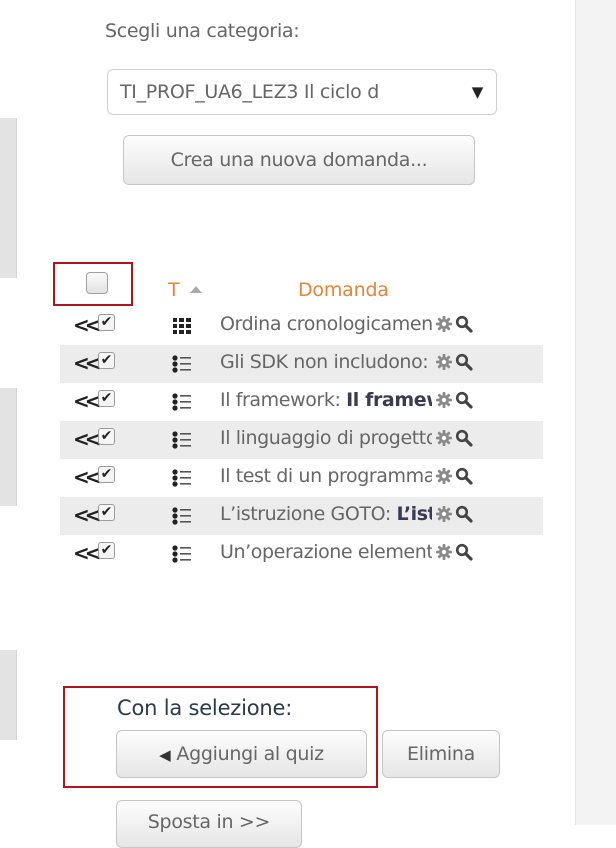 The width and height of the screenshot is (616, 848). Describe the element at coordinates (196, 289) in the screenshot. I see `sort-up-icon` at that location.